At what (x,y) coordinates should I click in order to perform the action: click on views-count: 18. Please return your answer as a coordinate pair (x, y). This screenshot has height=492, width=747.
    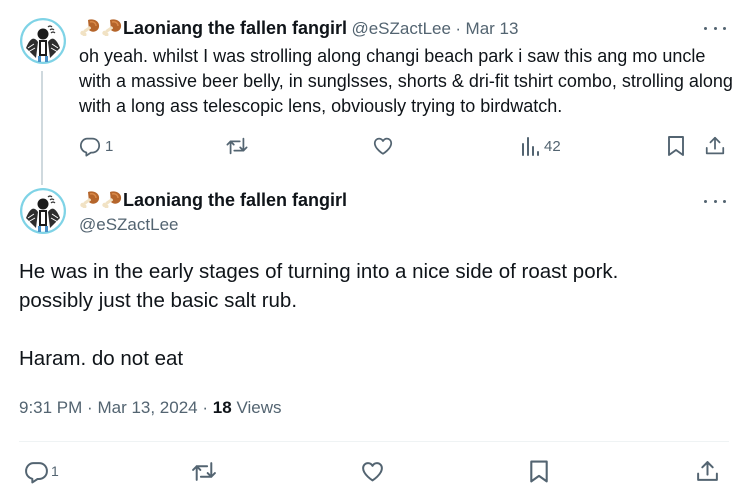
    Looking at the image, I should click on (222, 407).